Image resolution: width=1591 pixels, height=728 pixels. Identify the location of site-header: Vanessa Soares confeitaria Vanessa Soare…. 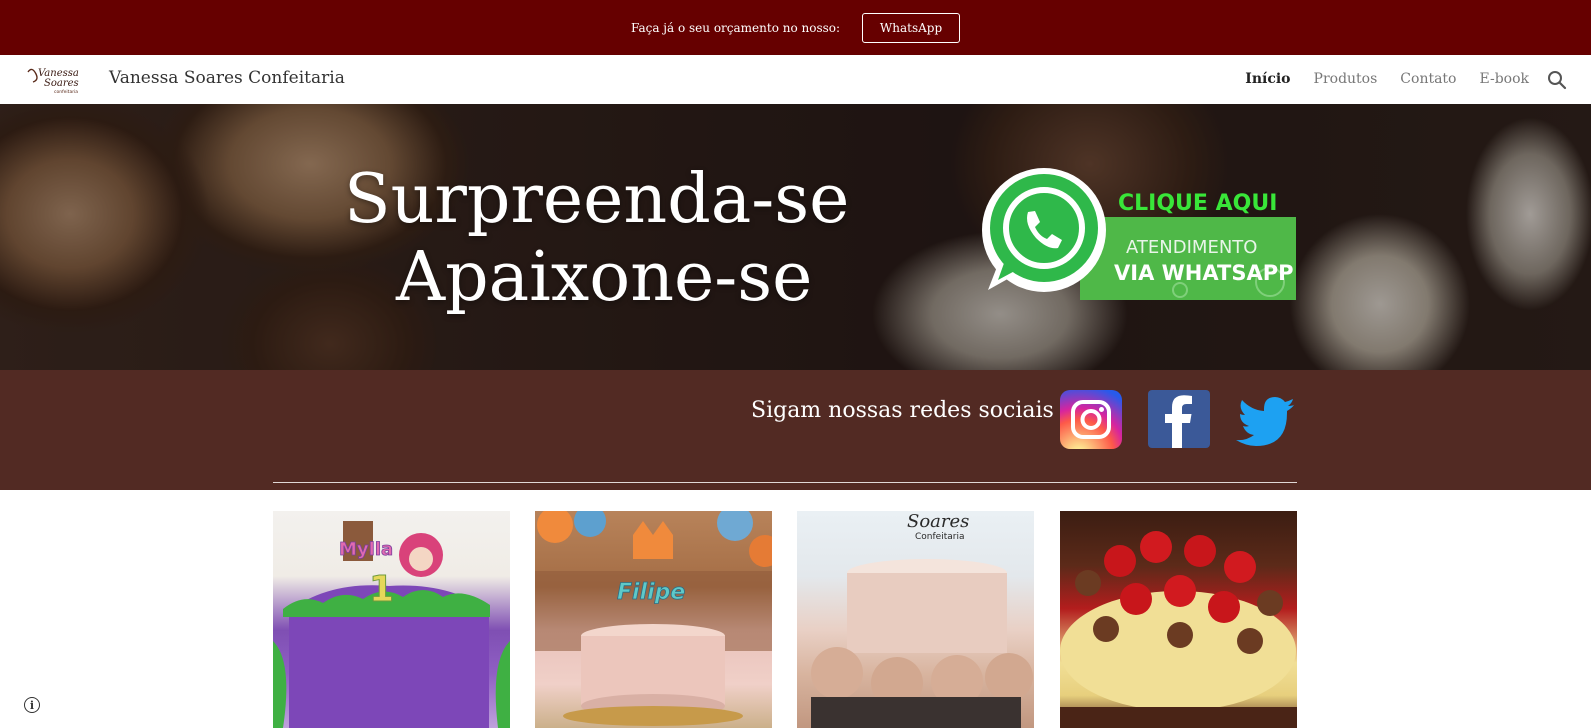
(795, 79).